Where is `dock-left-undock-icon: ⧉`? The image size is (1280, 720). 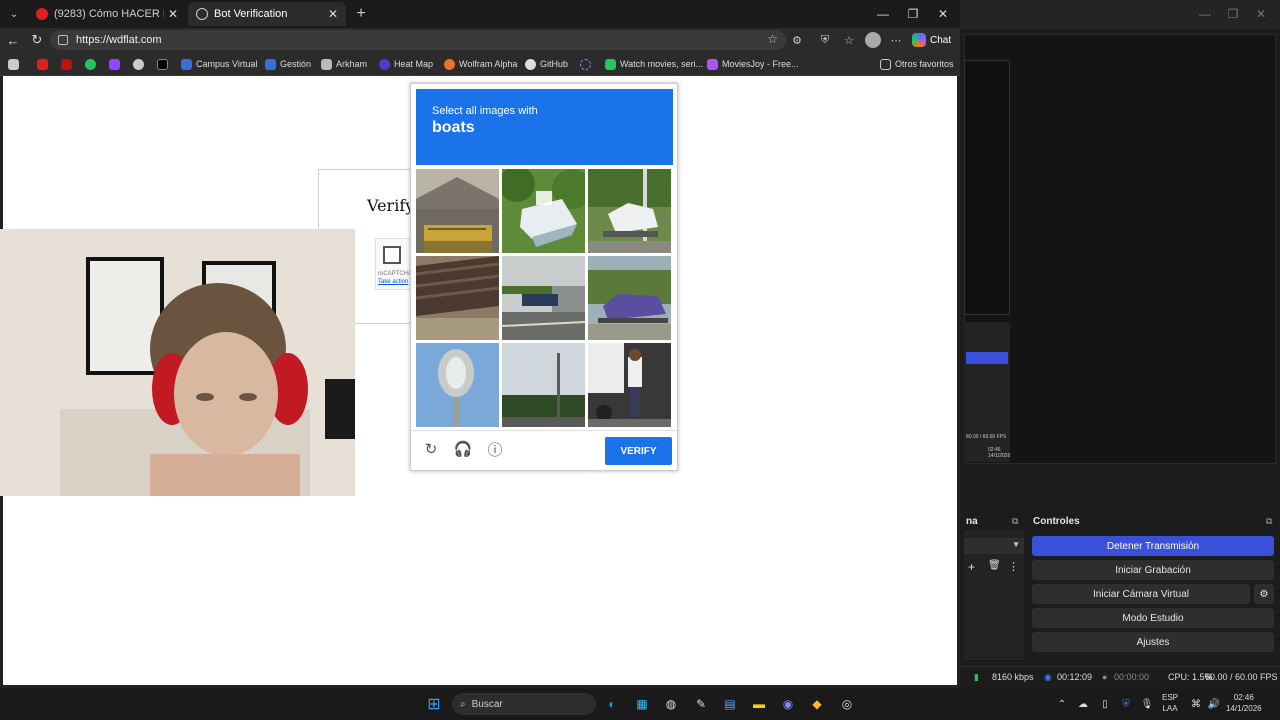
dock-left-undock-icon: ⧉ is located at coordinates (1015, 521).